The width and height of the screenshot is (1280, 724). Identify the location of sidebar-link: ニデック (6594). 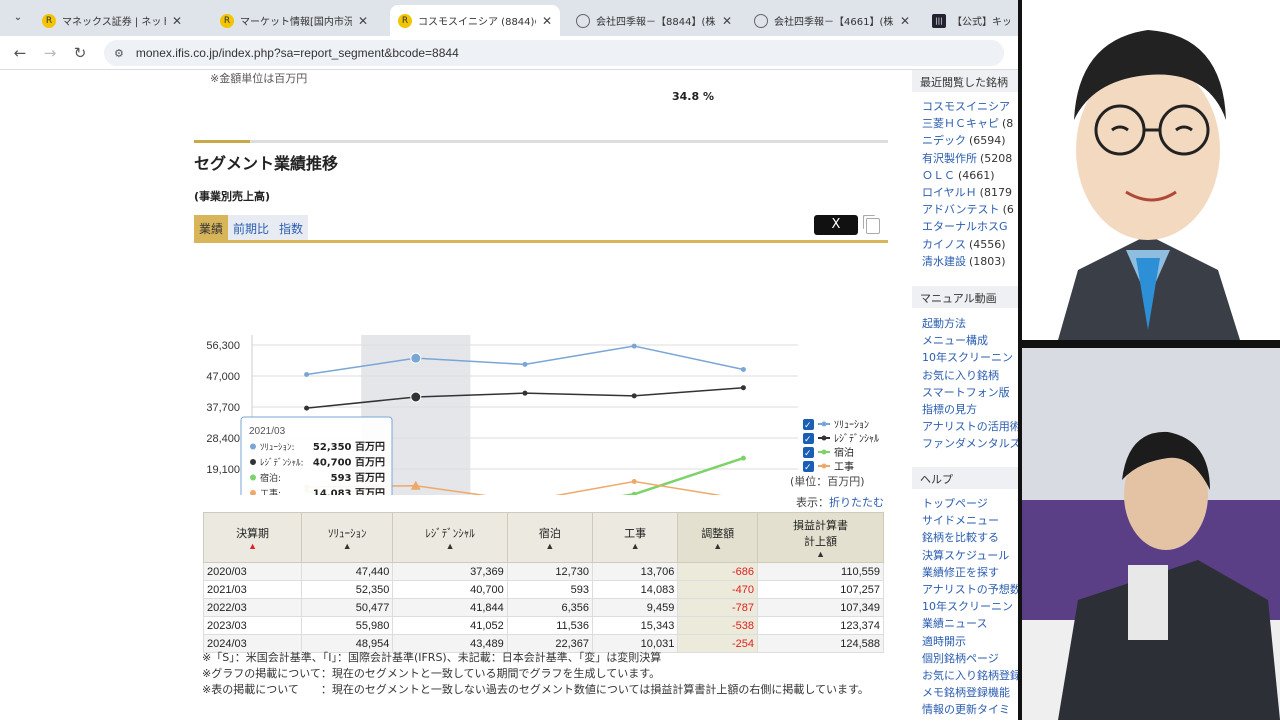
(970, 140).